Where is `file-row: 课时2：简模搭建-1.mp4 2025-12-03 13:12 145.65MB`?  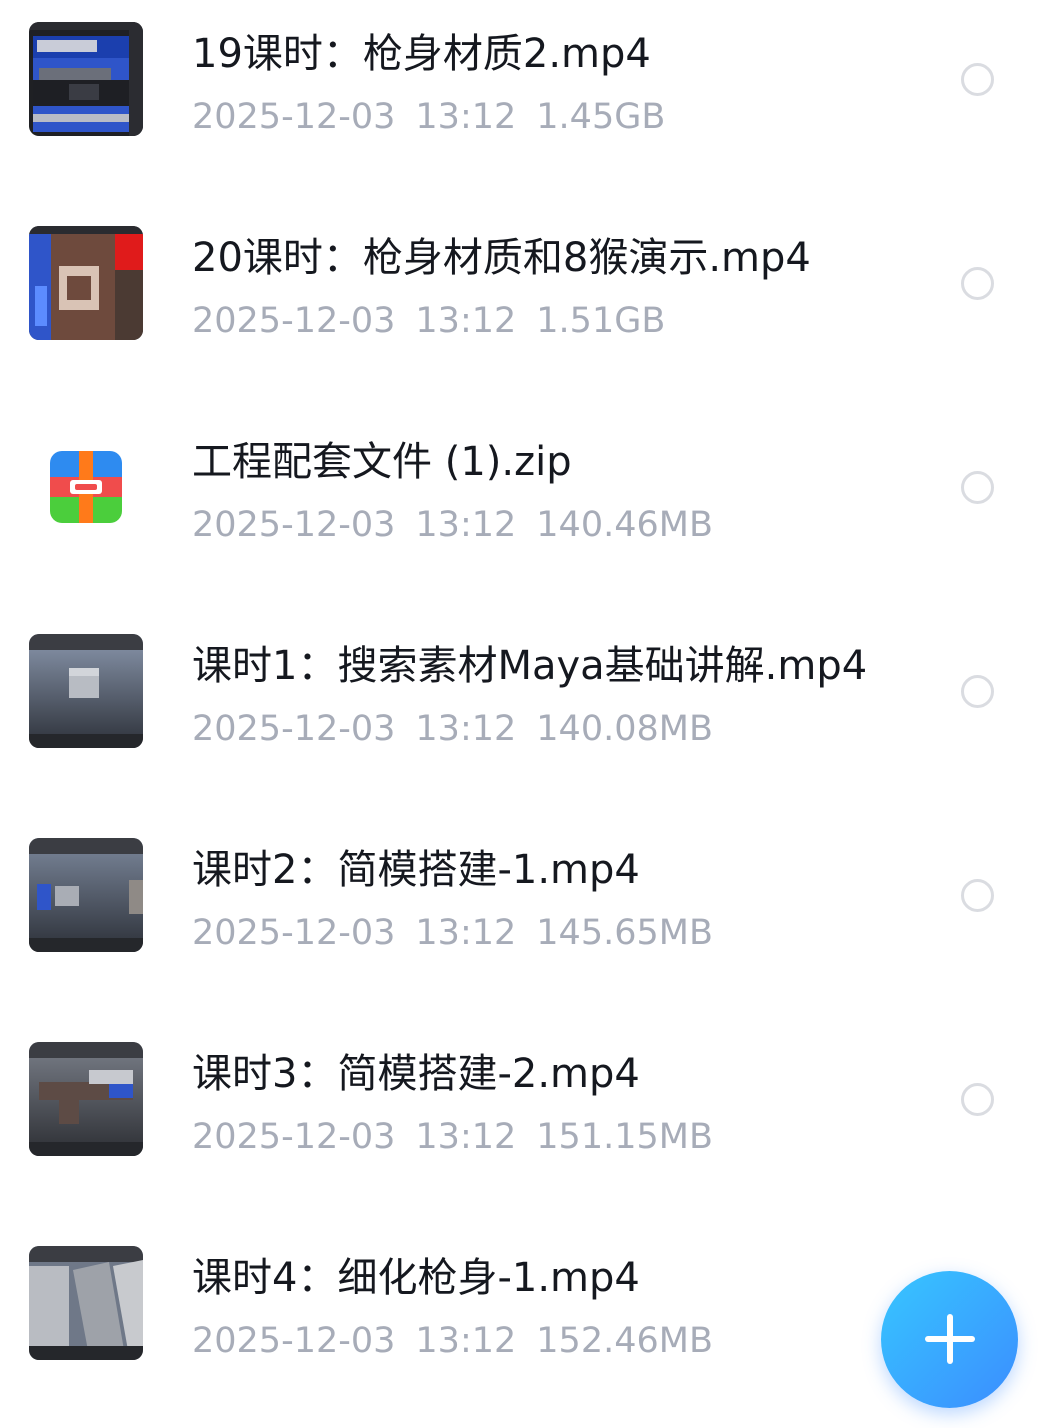 file-row: 课时2：简模搭建-1.mp4 2025-12-03 13:12 145.65MB is located at coordinates (530, 918).